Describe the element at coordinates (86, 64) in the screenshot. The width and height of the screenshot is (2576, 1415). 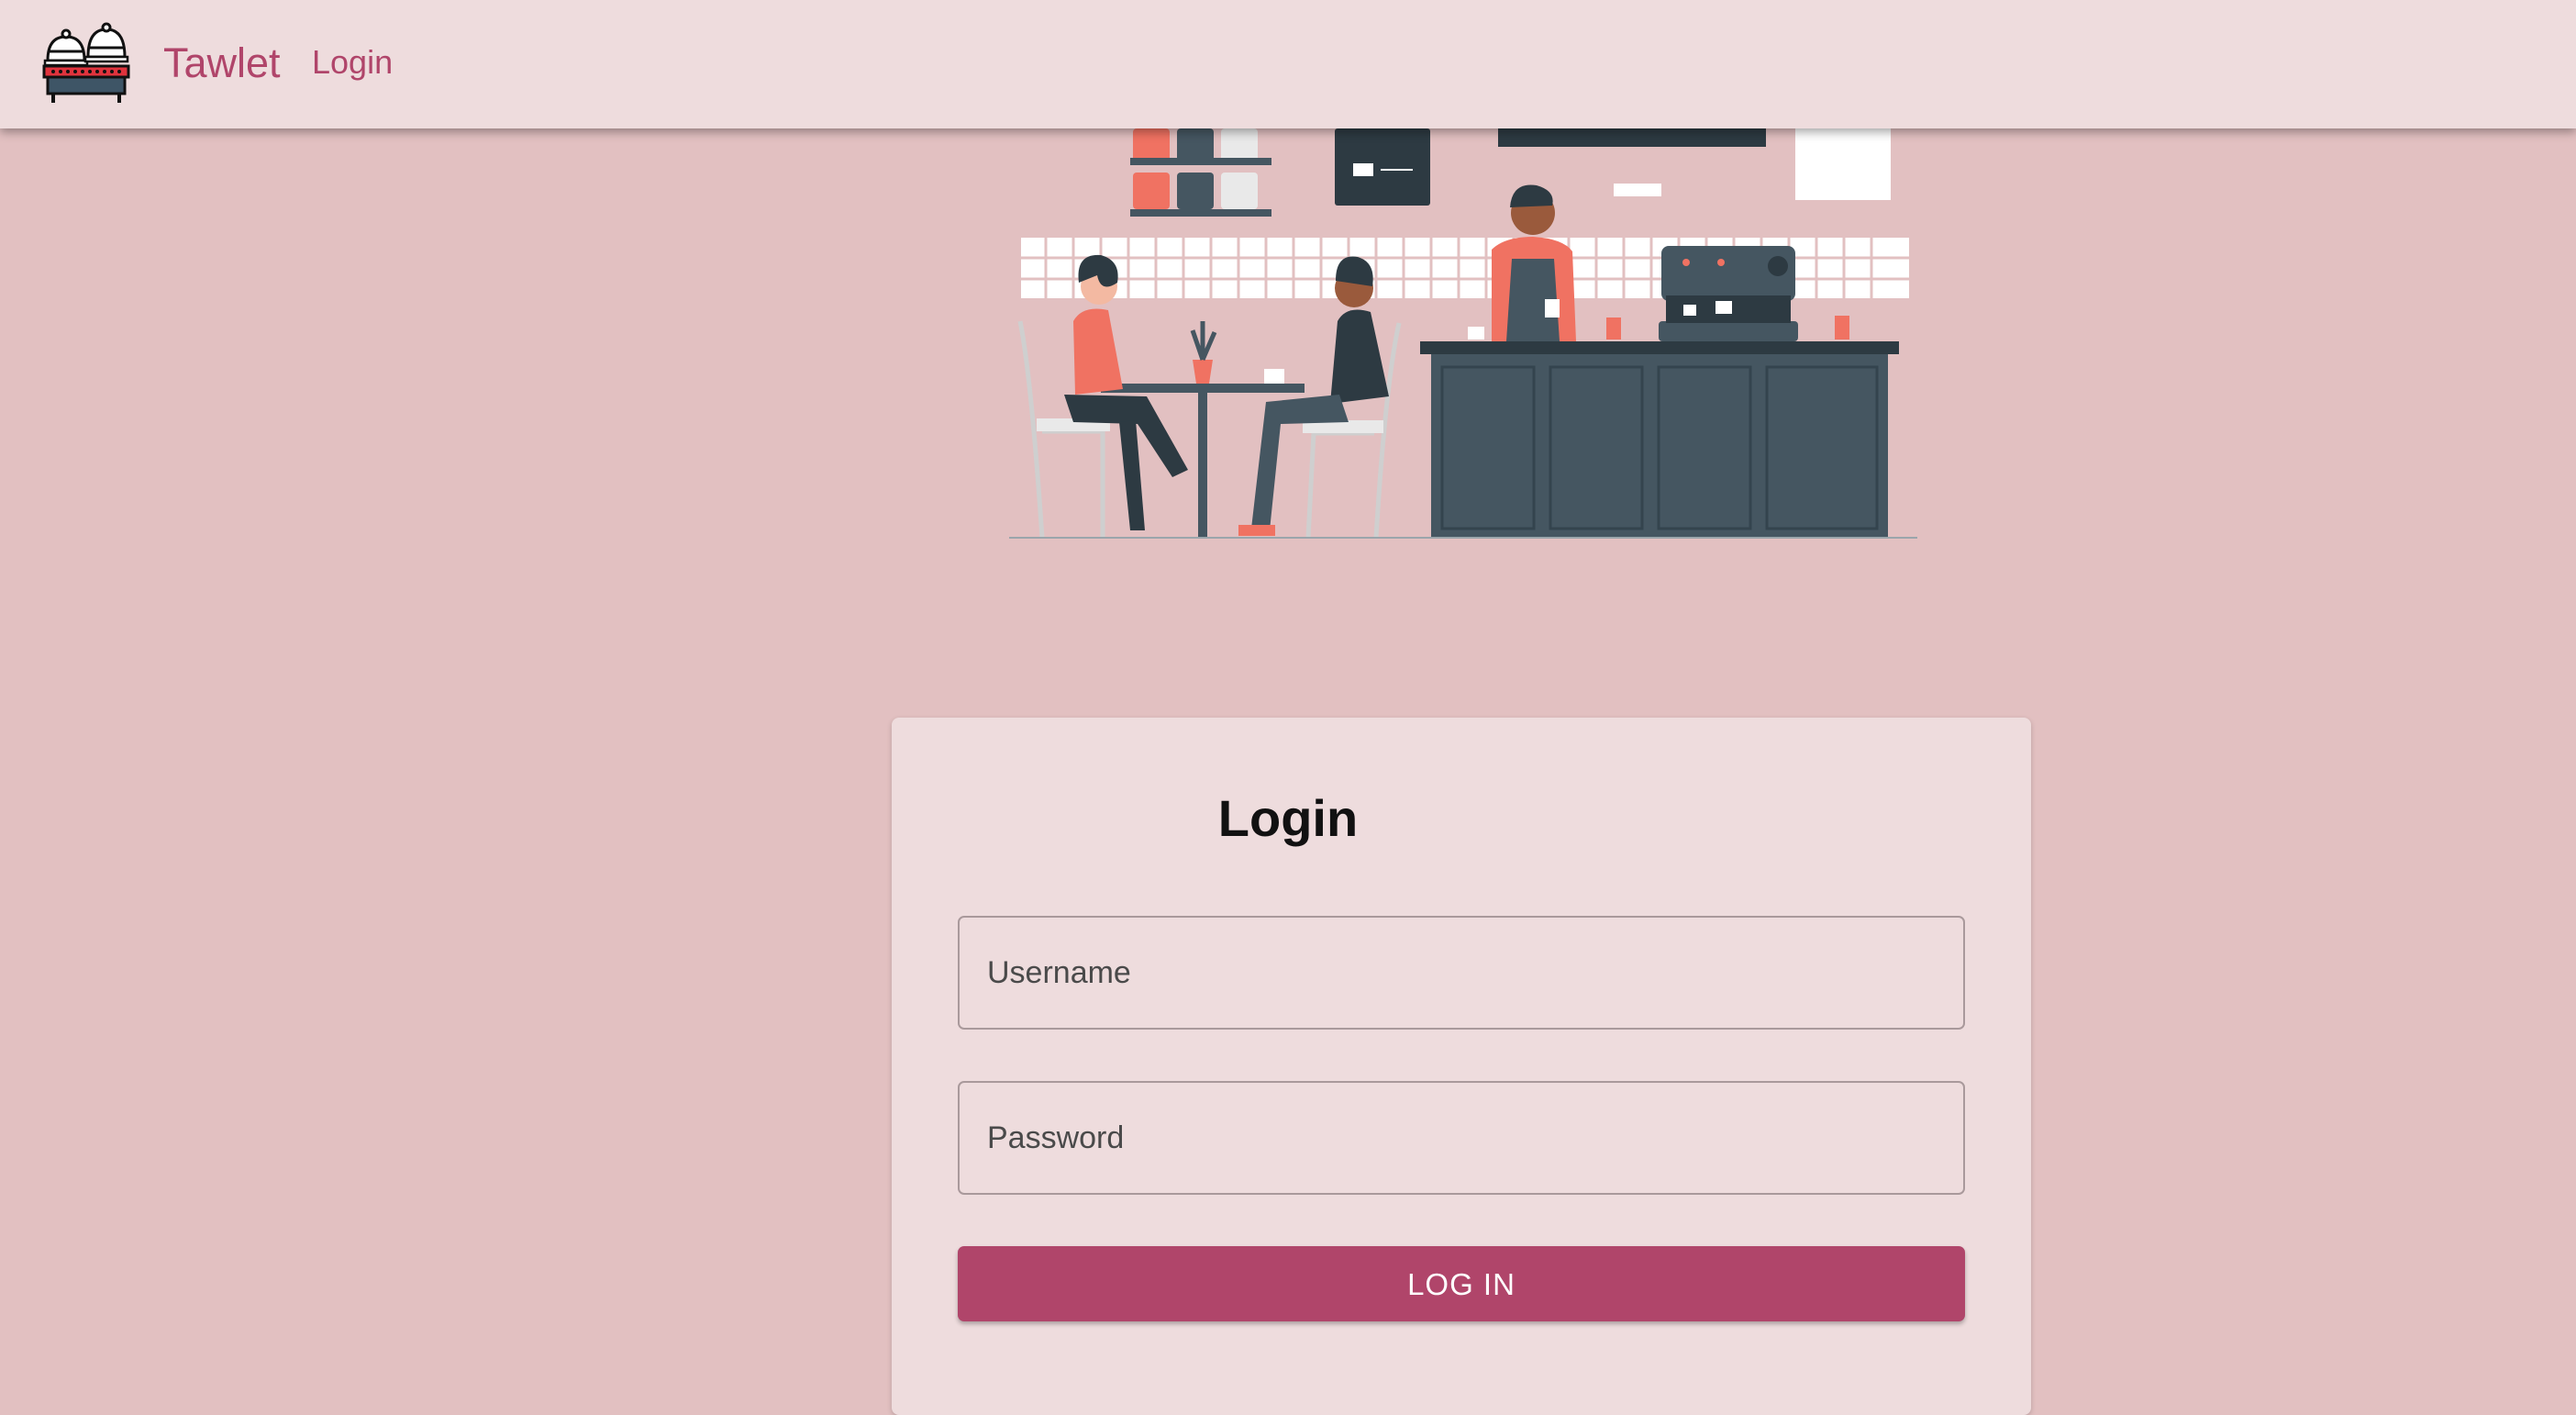
I see `food-cloche-table-icon` at that location.